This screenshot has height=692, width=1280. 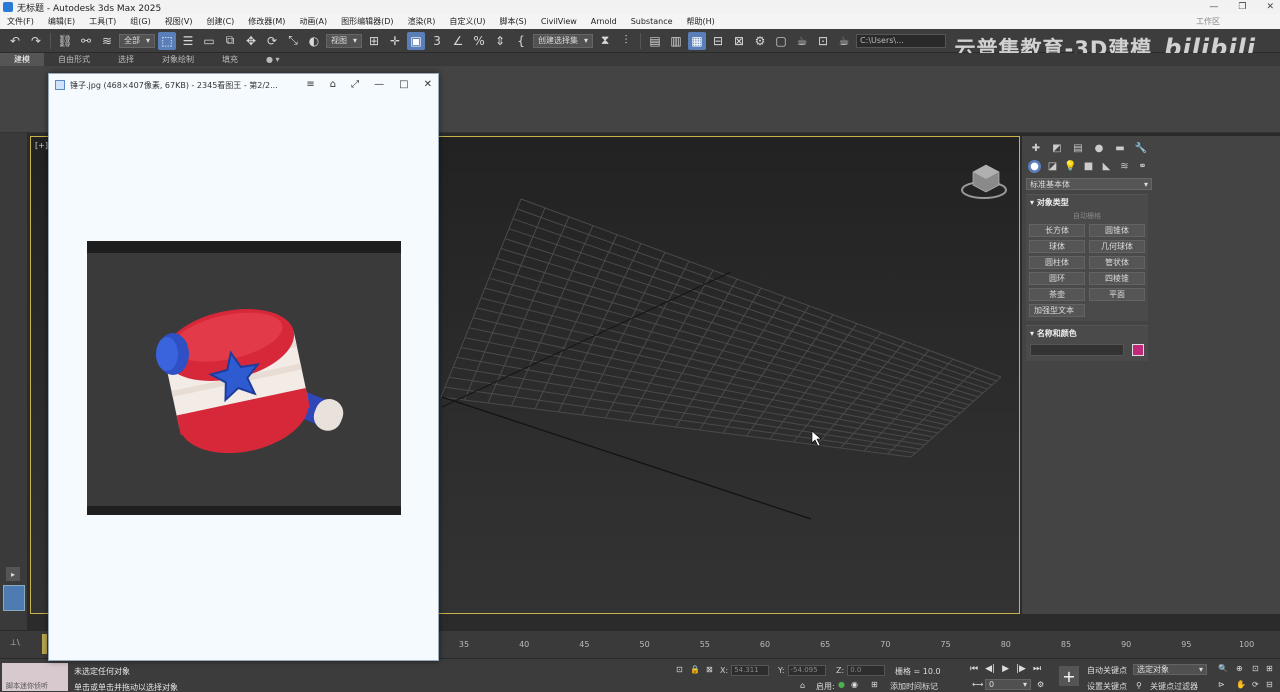 What do you see at coordinates (1241, 684) in the screenshot?
I see `pan-icon: ✋` at bounding box center [1241, 684].